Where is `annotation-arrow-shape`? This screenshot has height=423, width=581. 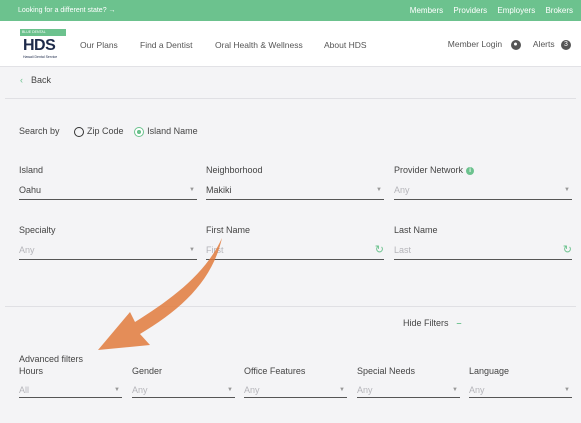
annotation-arrow-shape is located at coordinates (160, 294).